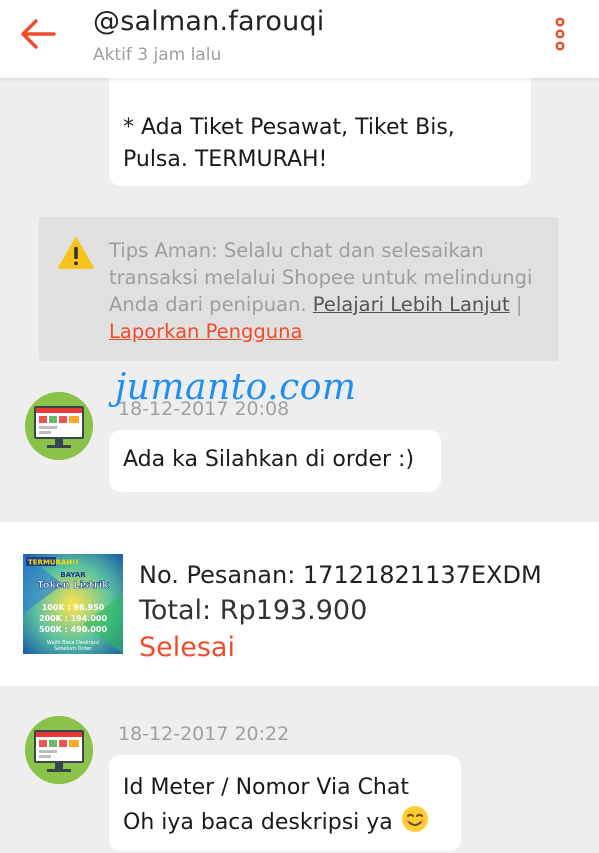  I want to click on watermark-text: jumanto.com, so click(236, 387).